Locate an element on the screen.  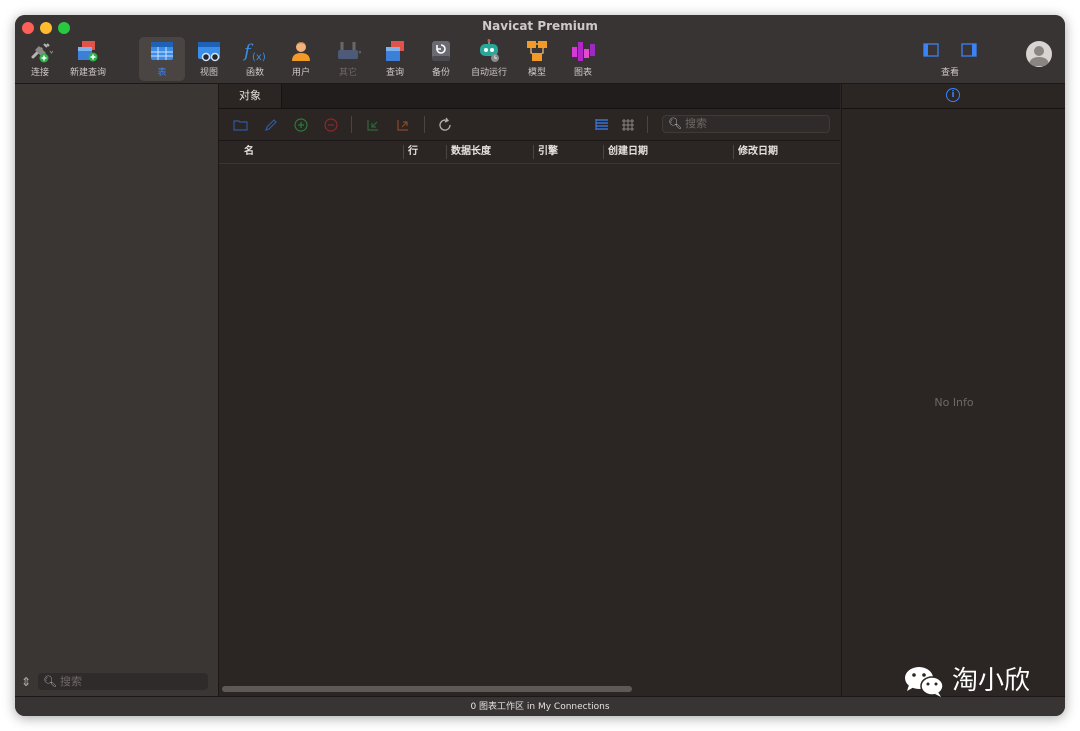
objects-search-input: 🔍︎ 搜索 is located at coordinates (746, 124).